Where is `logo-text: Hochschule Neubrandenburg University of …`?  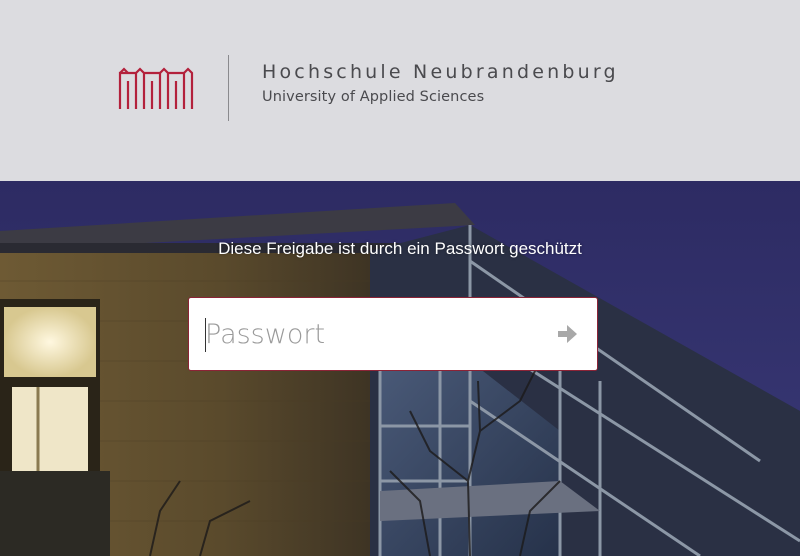
logo-text: Hochschule Neubrandenburg University of … is located at coordinates (440, 83).